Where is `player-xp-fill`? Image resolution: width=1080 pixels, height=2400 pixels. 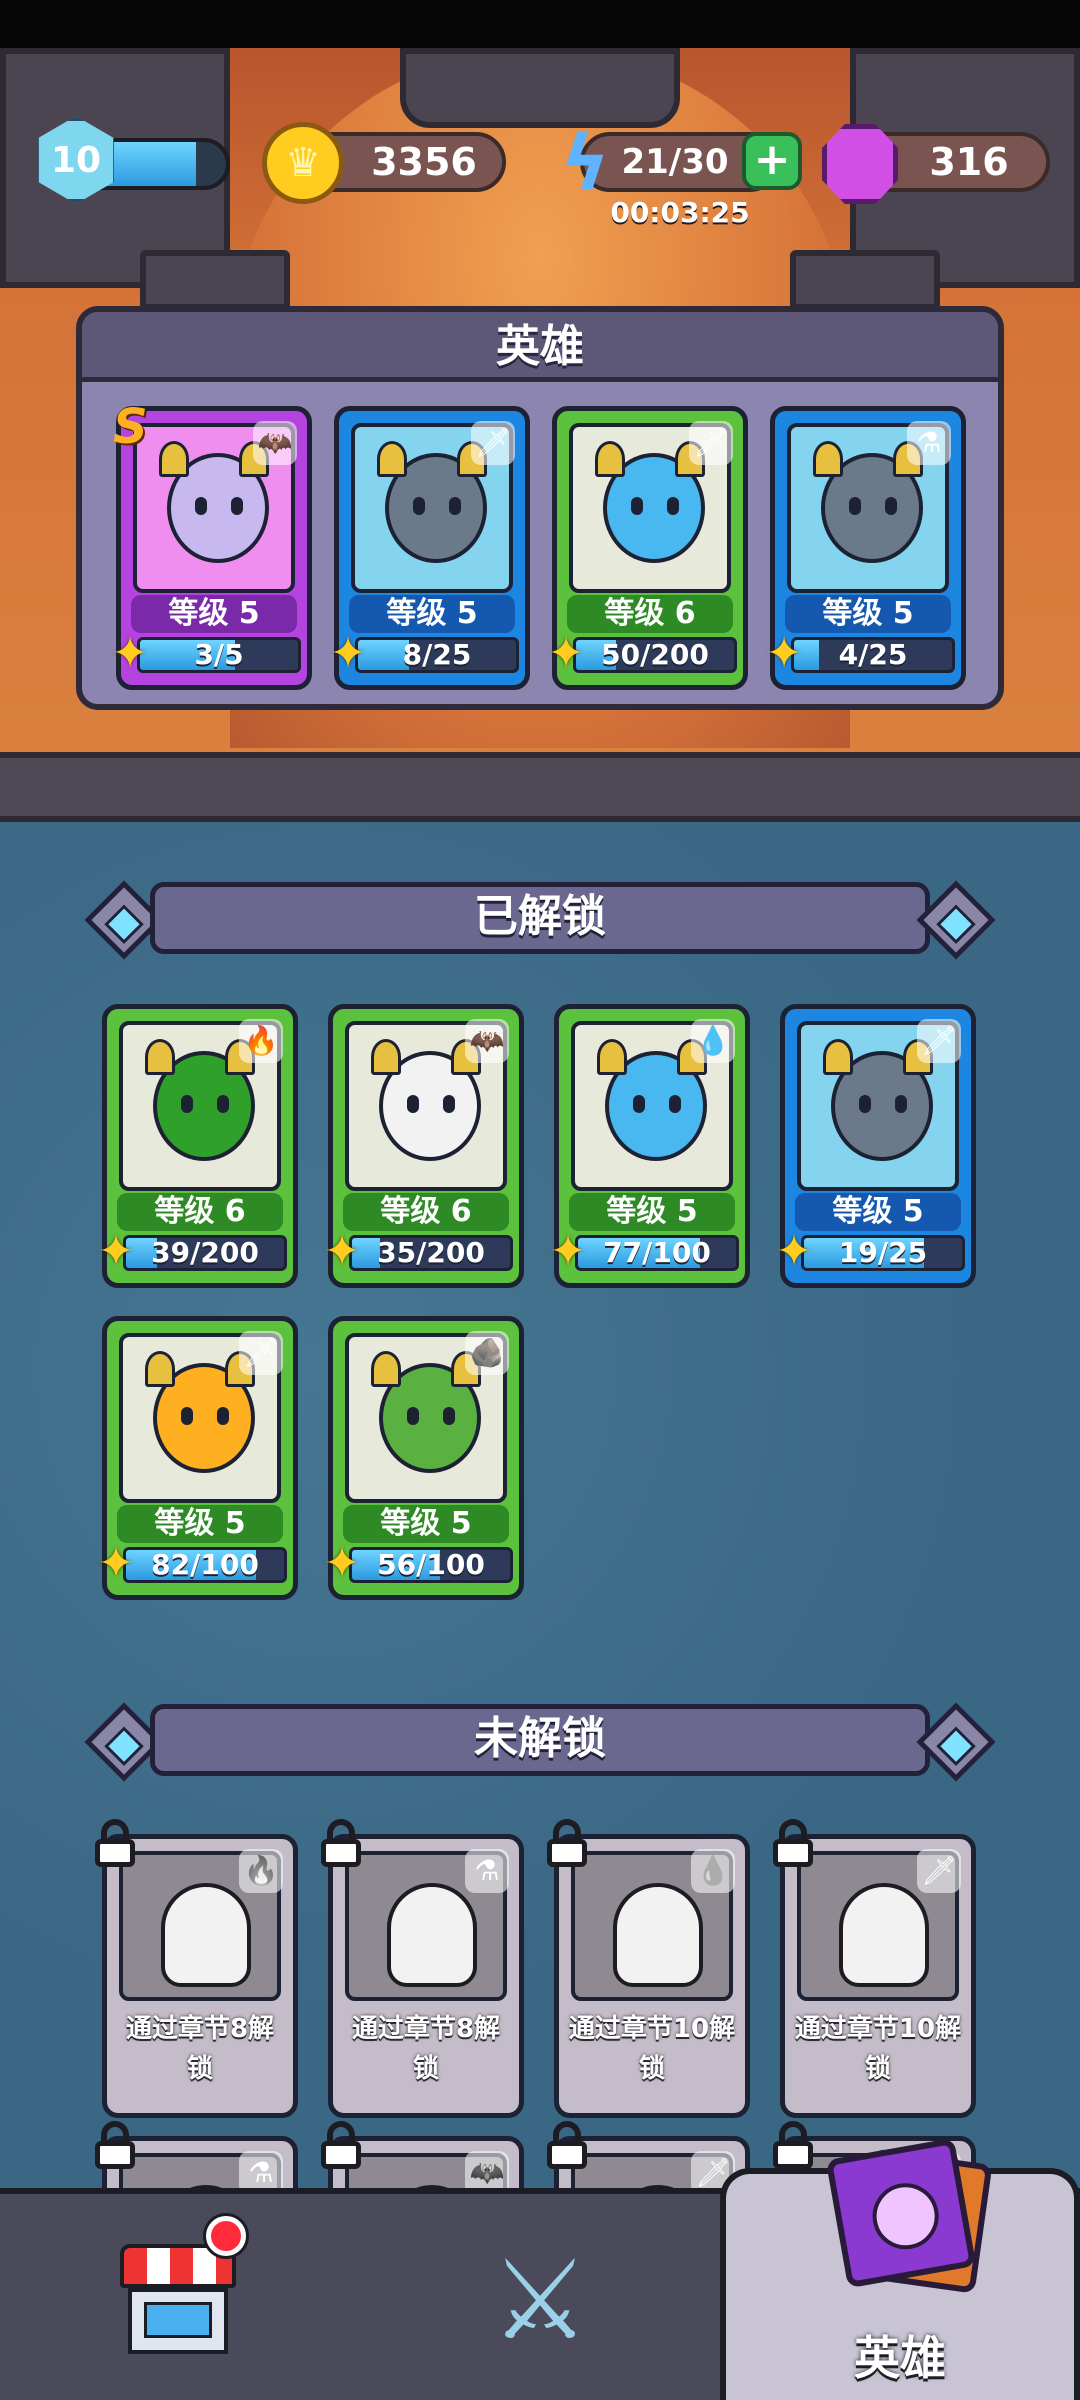 player-xp-fill is located at coordinates (150, 164).